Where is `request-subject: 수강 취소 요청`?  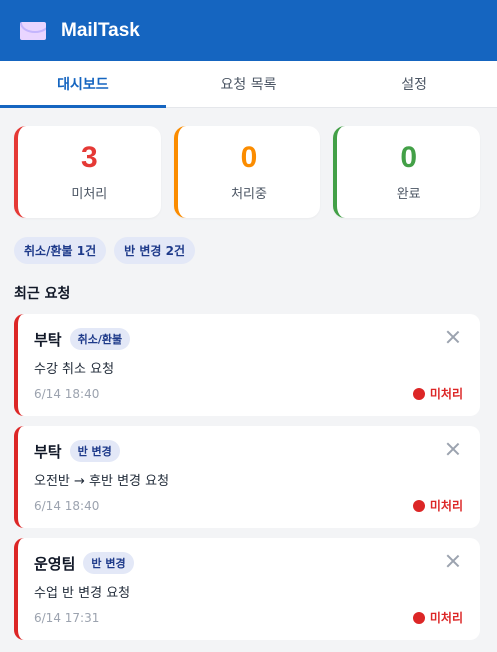 request-subject: 수강 취소 요청 is located at coordinates (74, 369).